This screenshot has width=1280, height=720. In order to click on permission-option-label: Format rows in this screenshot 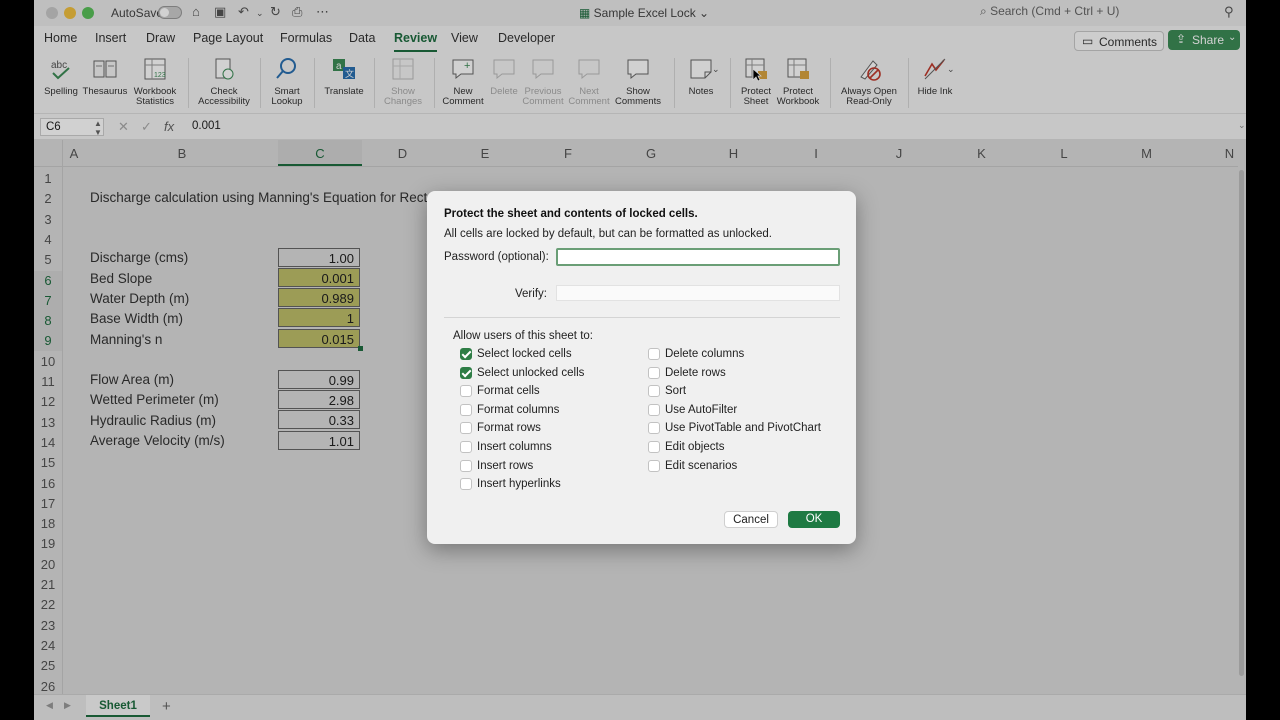, I will do `click(509, 428)`.